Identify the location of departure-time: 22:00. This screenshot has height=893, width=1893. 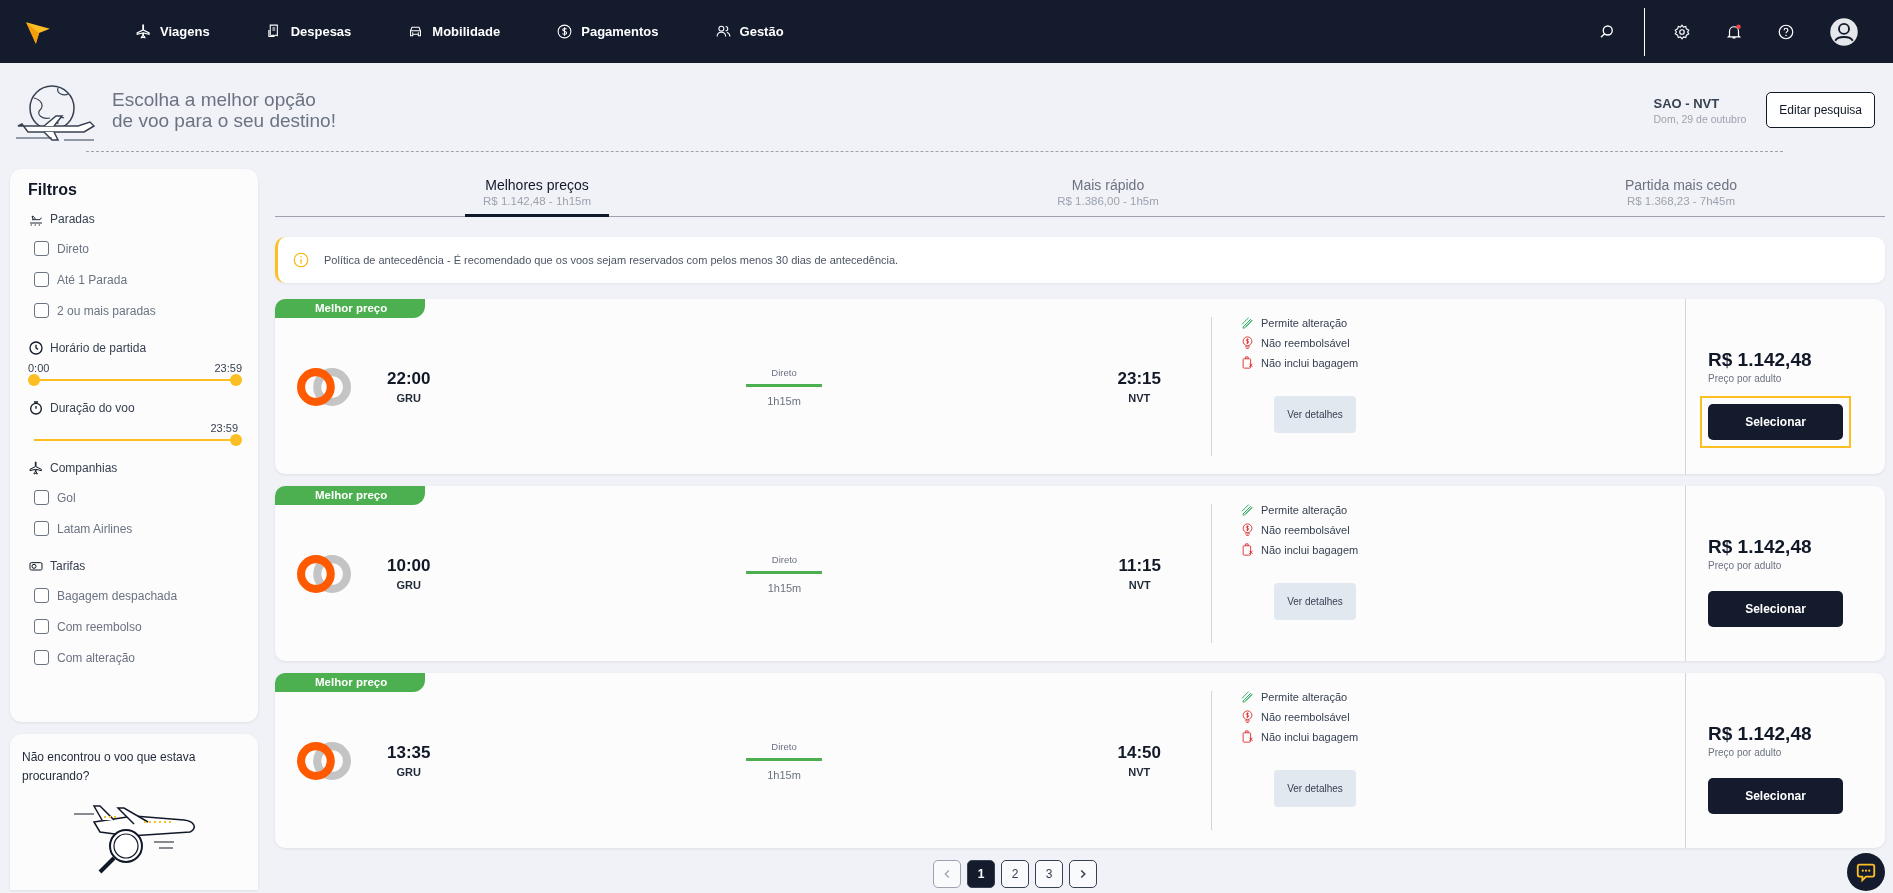
(409, 379).